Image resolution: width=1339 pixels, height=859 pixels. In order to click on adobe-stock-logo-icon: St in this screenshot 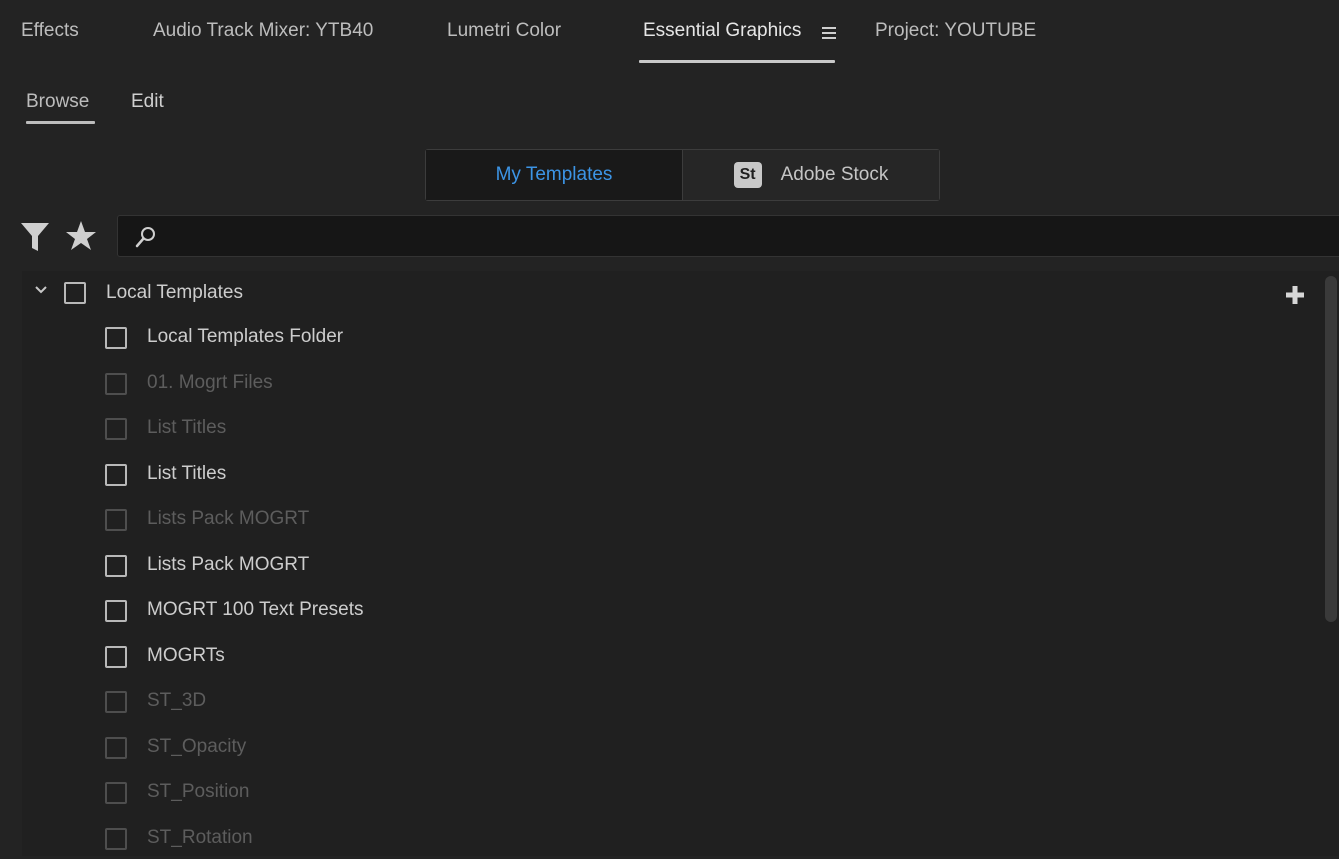, I will do `click(747, 175)`.